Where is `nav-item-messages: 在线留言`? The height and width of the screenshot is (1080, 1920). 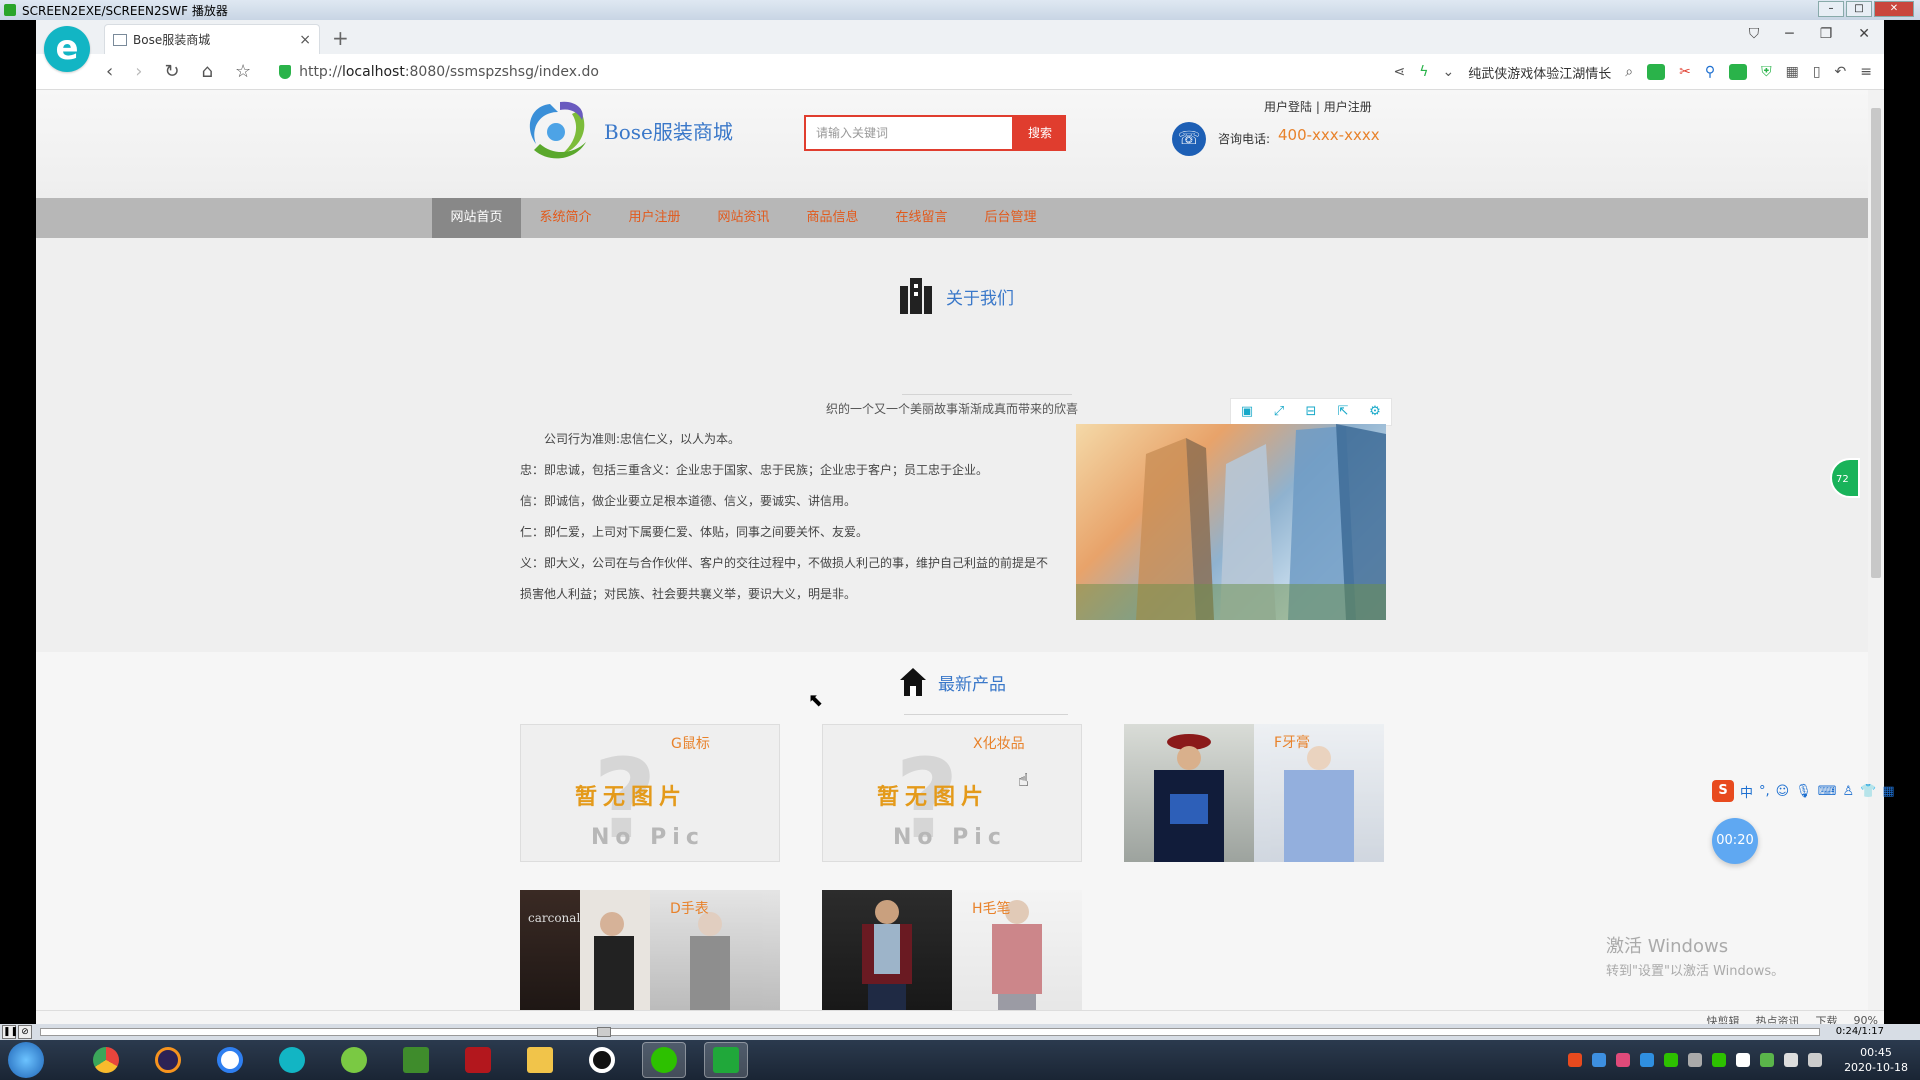
nav-item-messages: 在线留言 is located at coordinates (921, 218).